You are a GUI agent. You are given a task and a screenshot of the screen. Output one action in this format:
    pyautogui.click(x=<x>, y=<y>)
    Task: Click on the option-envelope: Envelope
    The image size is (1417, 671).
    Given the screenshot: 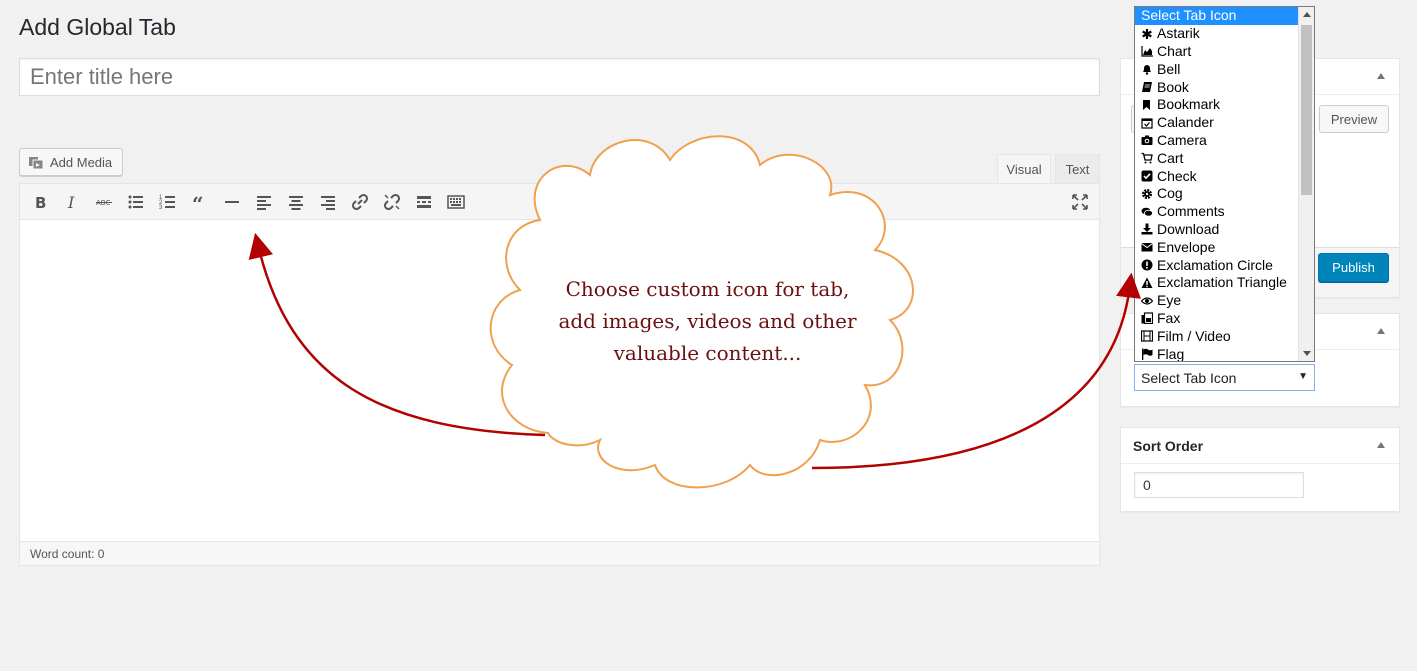 What is the action you would take?
    pyautogui.click(x=1217, y=247)
    